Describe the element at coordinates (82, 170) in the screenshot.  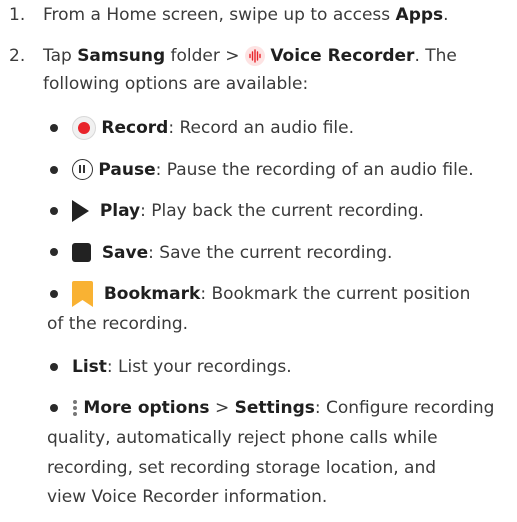
I see `pause-icon` at that location.